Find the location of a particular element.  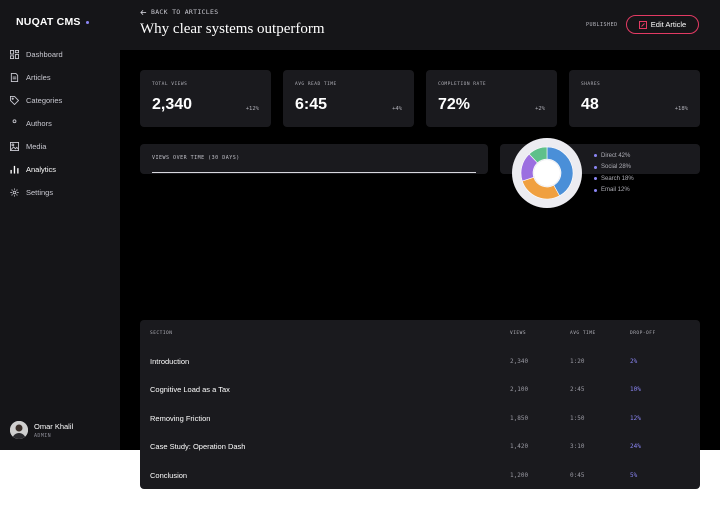

sidebar-item-label: Media is located at coordinates (36, 146).